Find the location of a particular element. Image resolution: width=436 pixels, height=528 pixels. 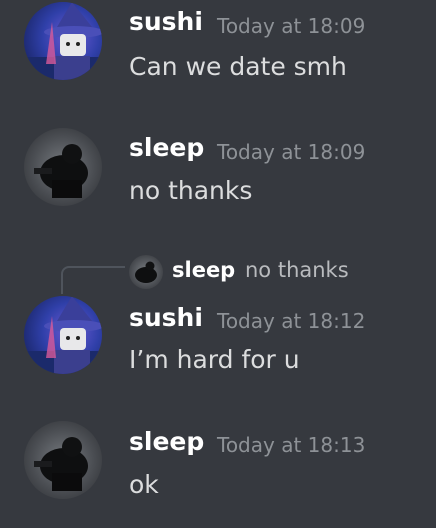

message-text: no thanks is located at coordinates (191, 190).